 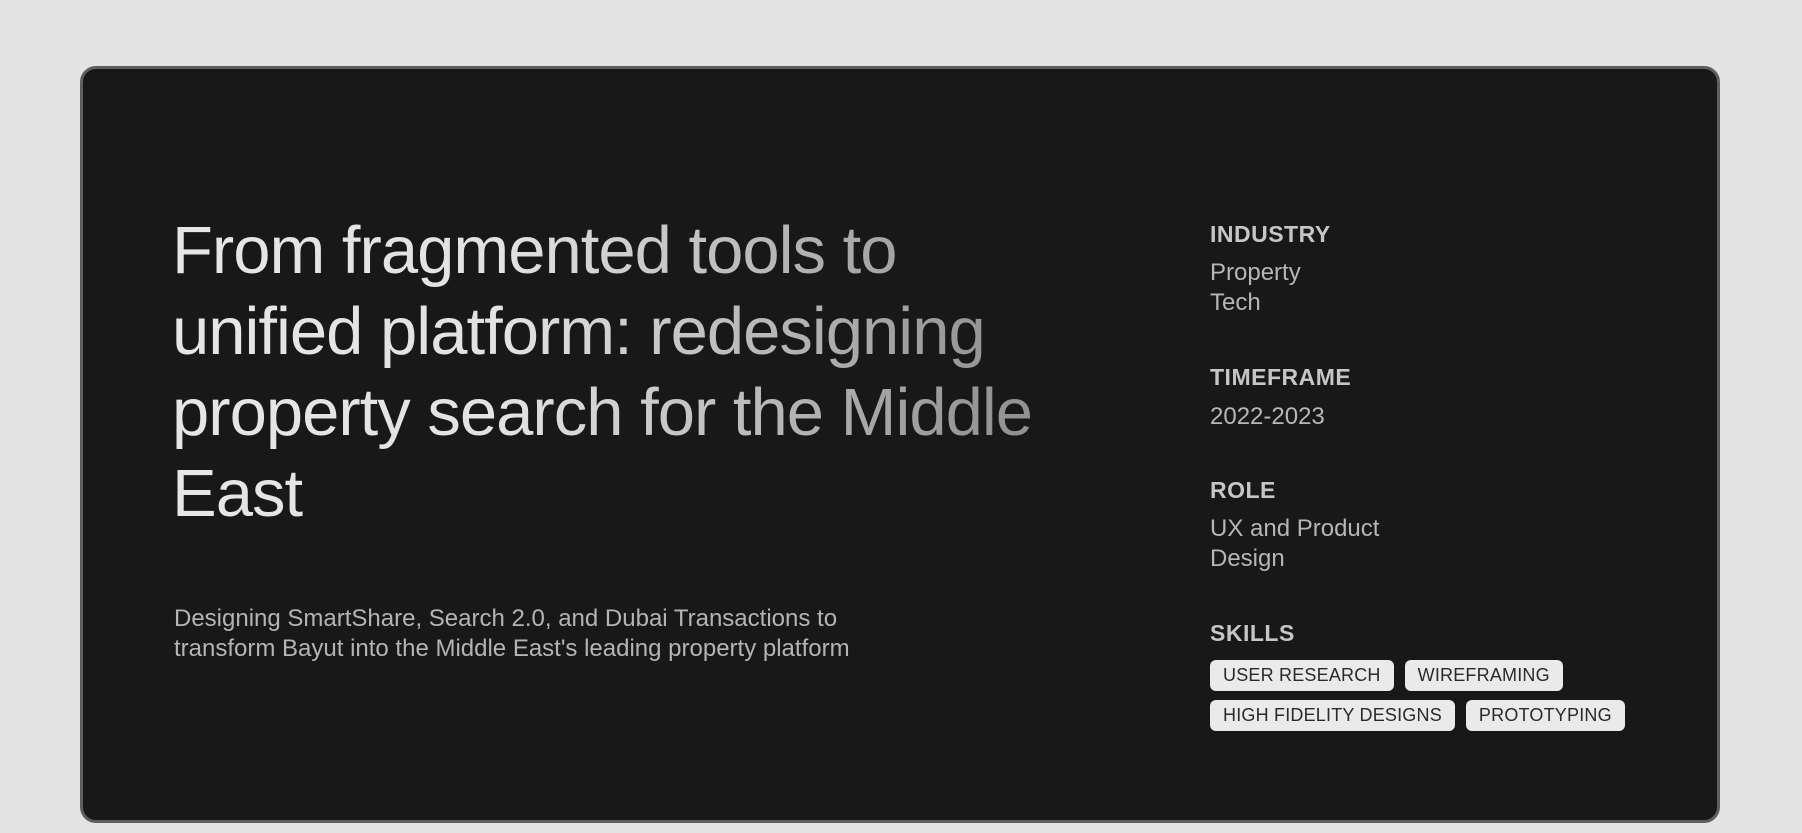 I want to click on skill-chip-prototyping: PROTOTYPING, so click(x=1545, y=715).